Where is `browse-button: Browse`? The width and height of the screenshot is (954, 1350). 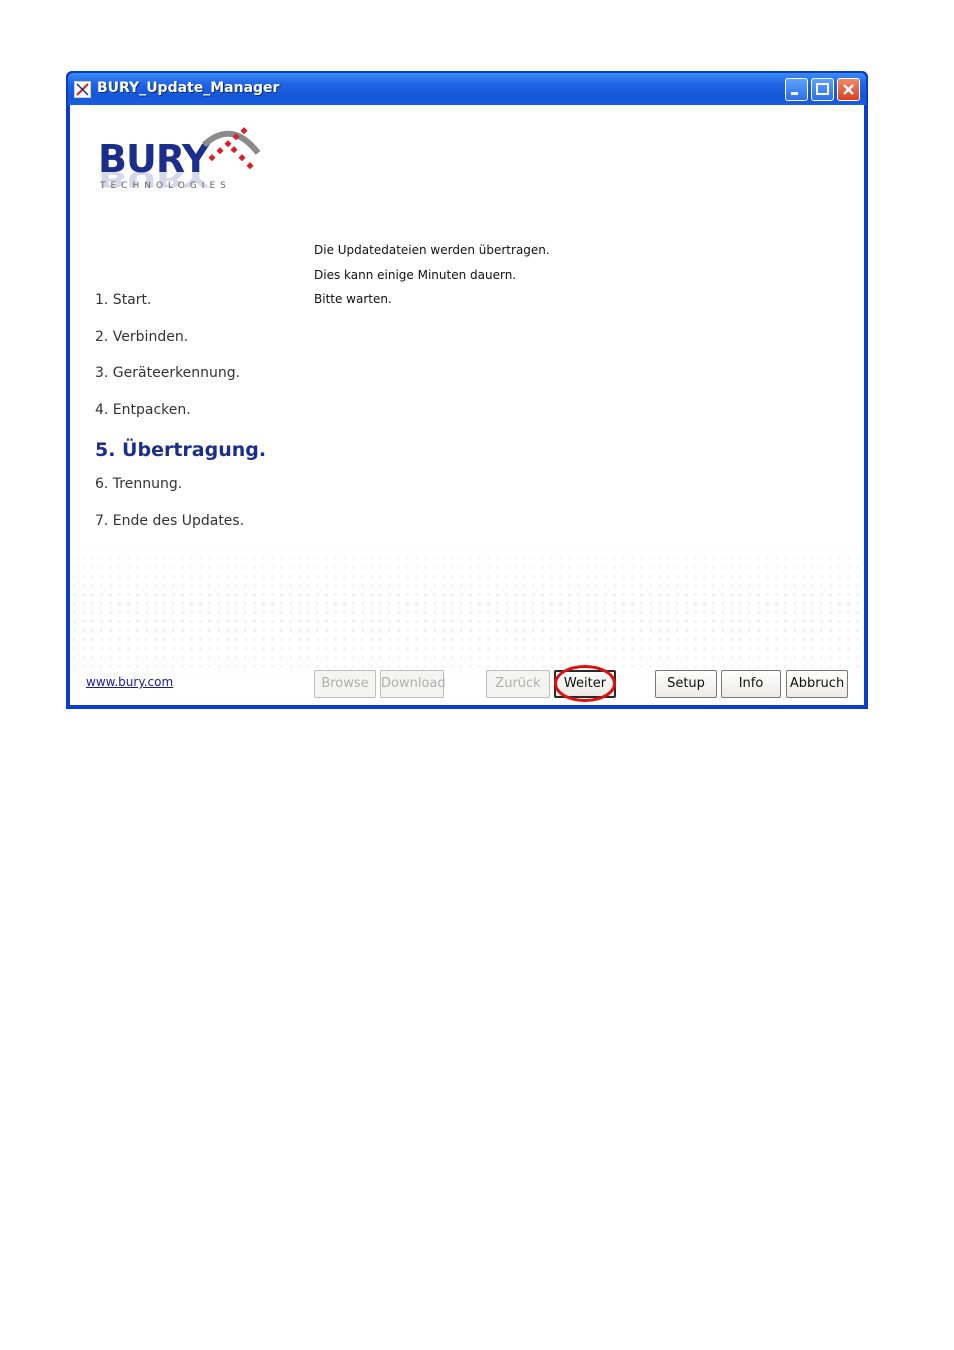 browse-button: Browse is located at coordinates (345, 684).